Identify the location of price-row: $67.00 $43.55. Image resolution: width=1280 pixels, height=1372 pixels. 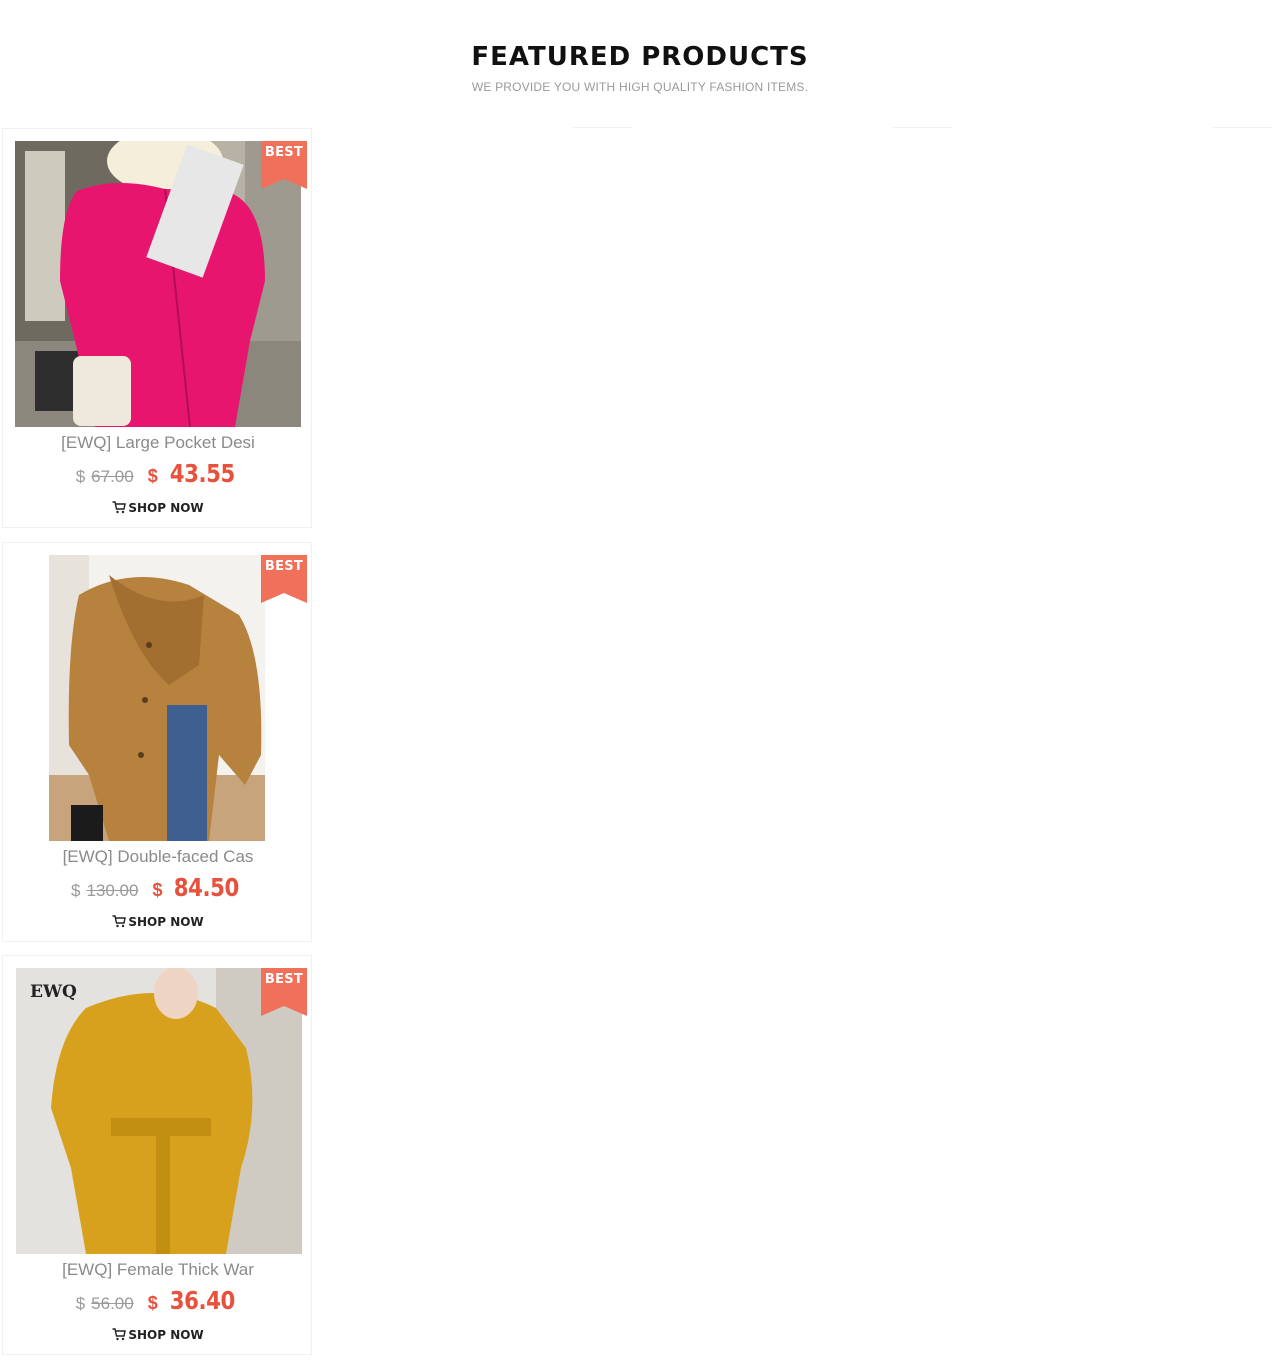
(158, 473).